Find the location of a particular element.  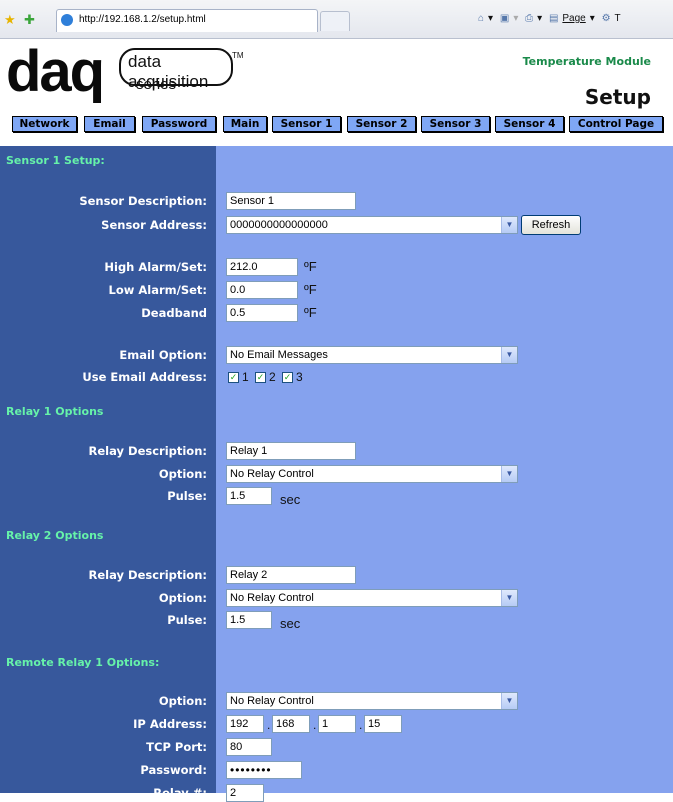

sensor-address-value: 0000000000000000 is located at coordinates (279, 225).